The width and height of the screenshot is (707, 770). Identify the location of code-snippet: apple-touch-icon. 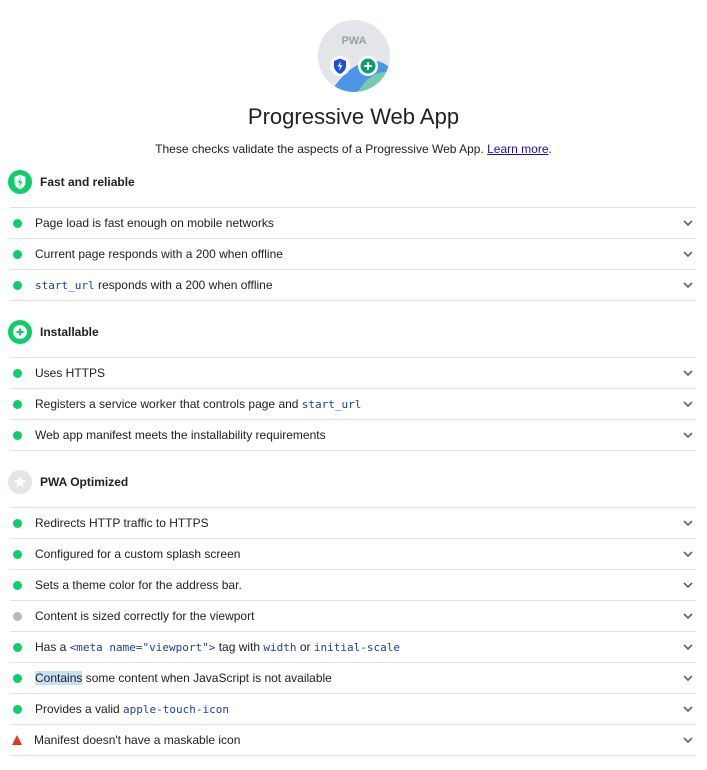
(176, 709).